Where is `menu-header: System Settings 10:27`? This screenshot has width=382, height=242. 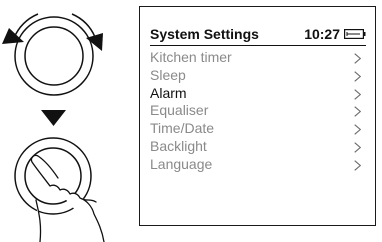
menu-header: System Settings 10:27 is located at coordinates (258, 35).